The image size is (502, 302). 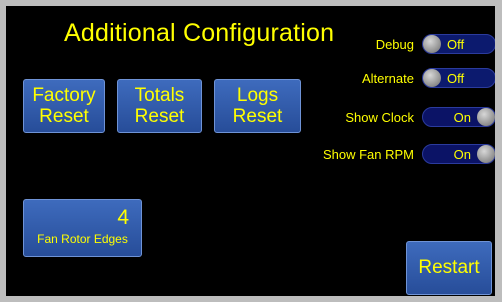 I want to click on debug-label: Debug, so click(x=394, y=44).